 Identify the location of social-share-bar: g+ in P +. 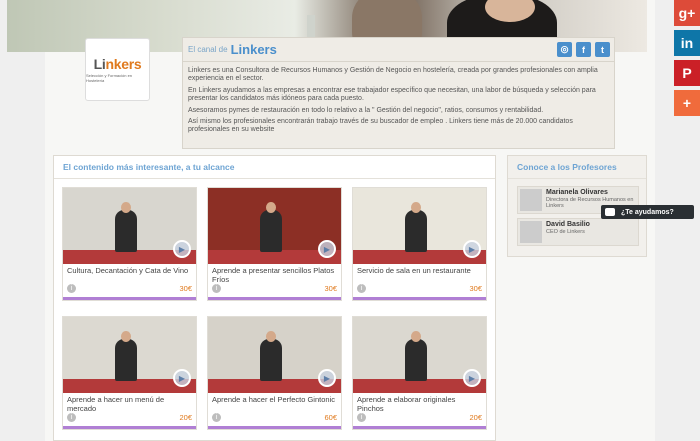
(687, 60).